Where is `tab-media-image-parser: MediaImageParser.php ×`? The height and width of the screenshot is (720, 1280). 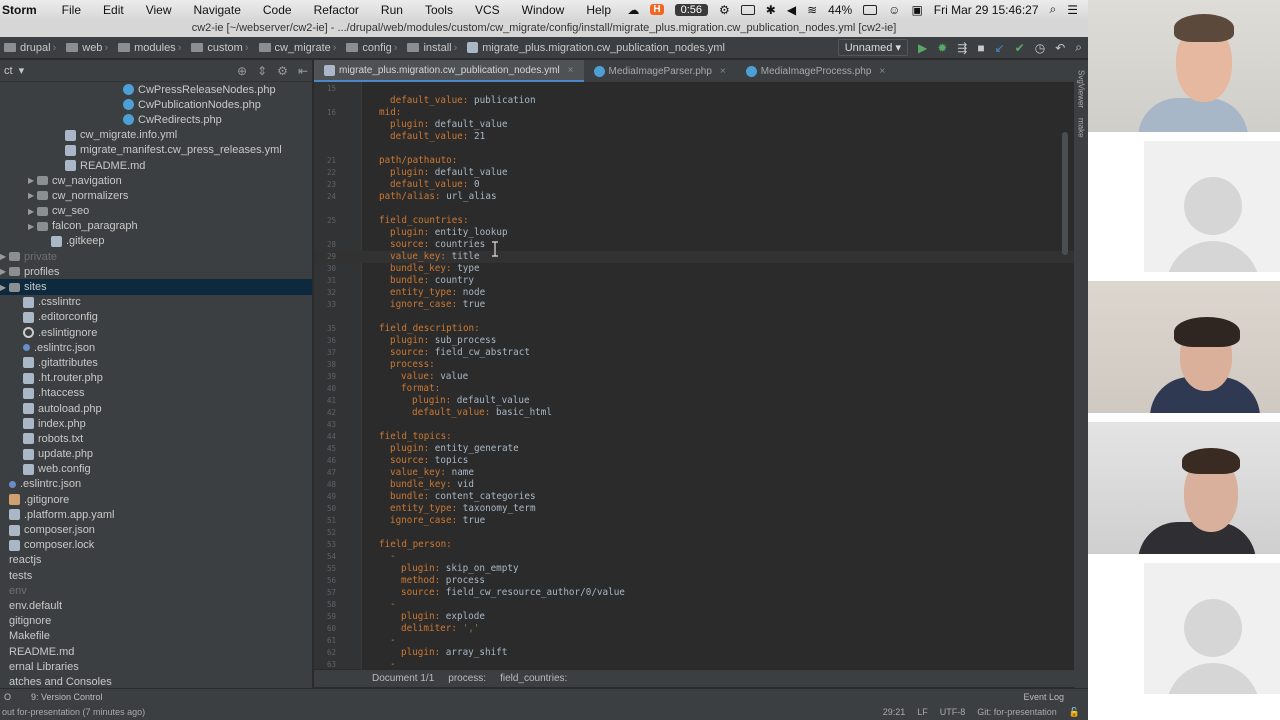 tab-media-image-parser: MediaImageParser.php × is located at coordinates (660, 71).